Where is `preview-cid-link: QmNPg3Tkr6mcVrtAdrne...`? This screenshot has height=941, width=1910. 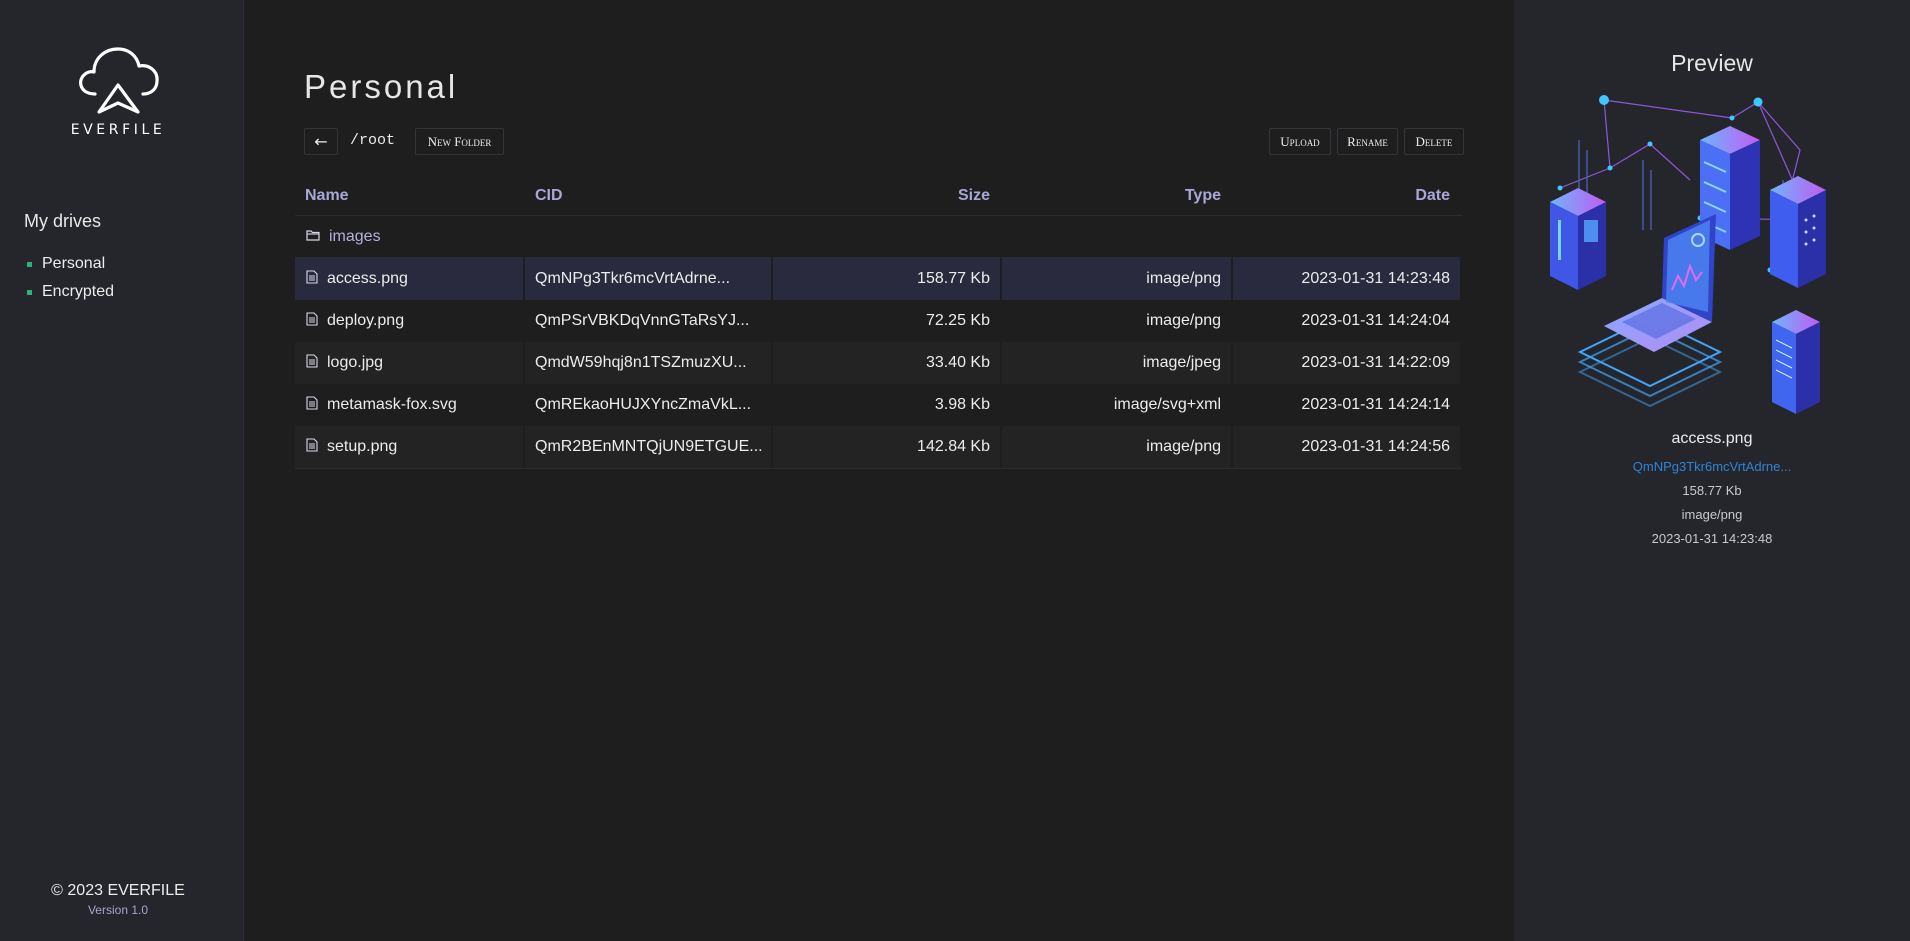
preview-cid-link: QmNPg3Tkr6mcVrtAdrne... is located at coordinates (1712, 466).